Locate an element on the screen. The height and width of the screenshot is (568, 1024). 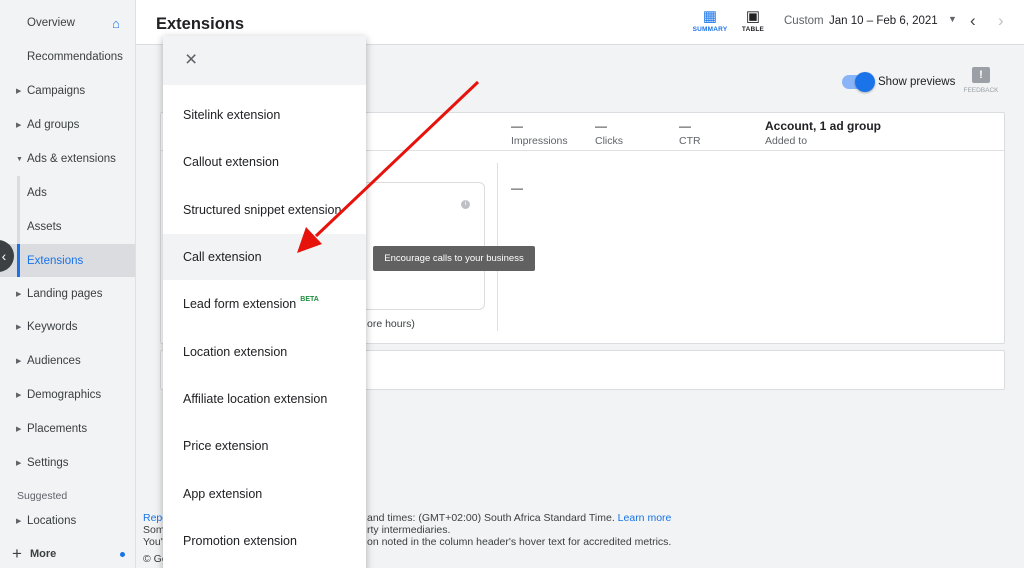
footer-line: rty intermediaries. is located at coordinates (409, 530).